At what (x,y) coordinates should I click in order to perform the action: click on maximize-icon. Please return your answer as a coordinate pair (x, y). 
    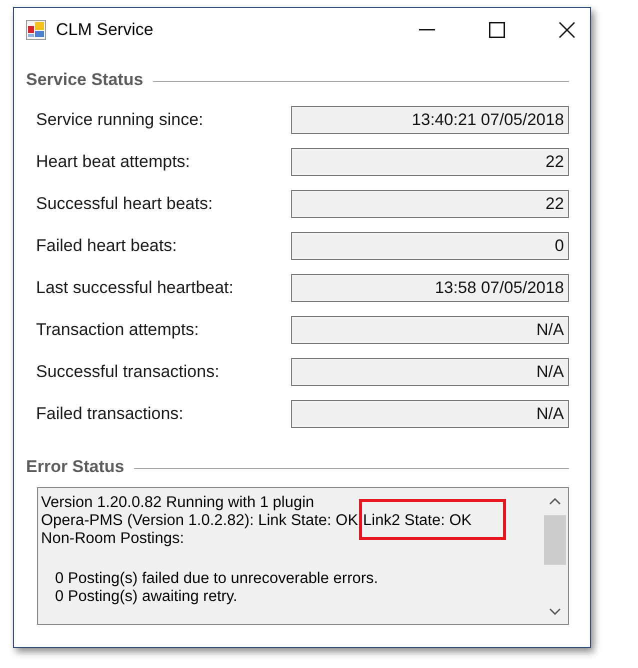
    Looking at the image, I should click on (497, 30).